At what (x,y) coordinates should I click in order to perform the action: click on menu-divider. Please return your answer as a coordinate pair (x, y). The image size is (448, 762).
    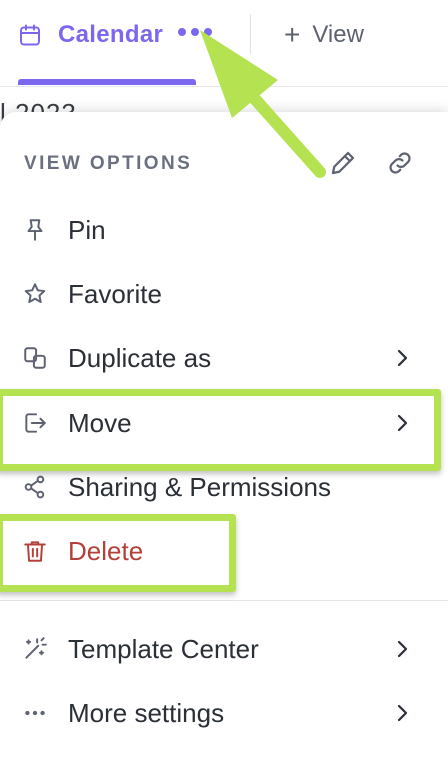
    Looking at the image, I should click on (224, 600).